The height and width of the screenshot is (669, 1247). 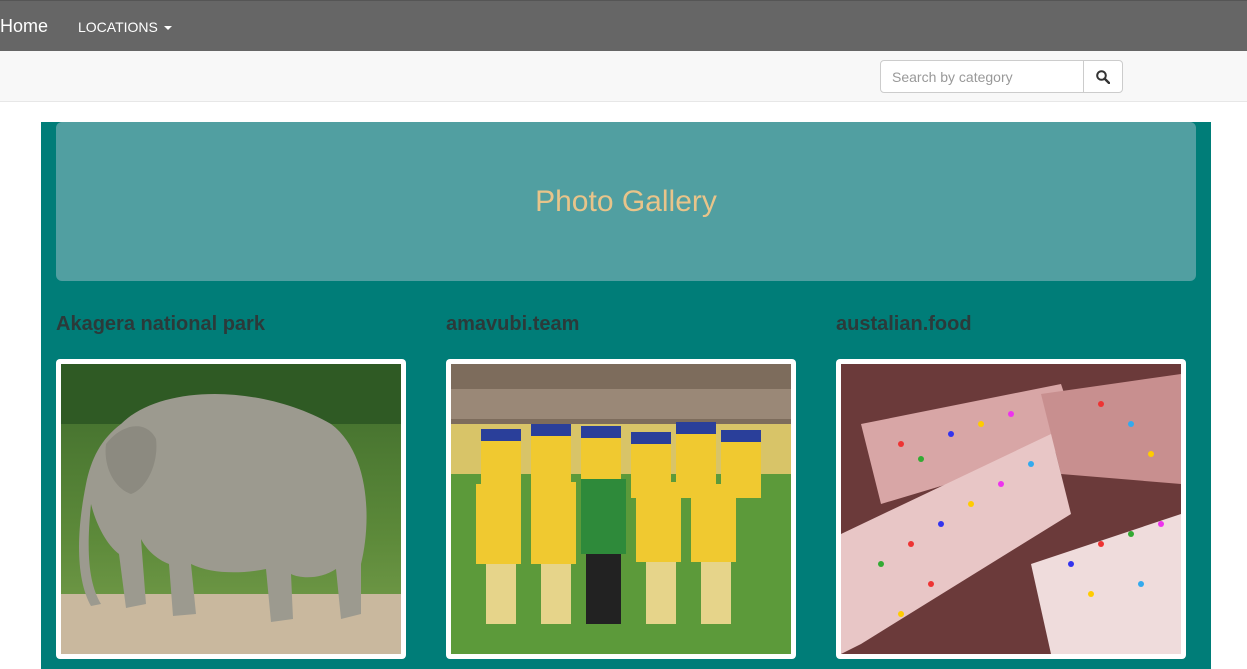 I want to click on caret-down-icon, so click(x=167, y=28).